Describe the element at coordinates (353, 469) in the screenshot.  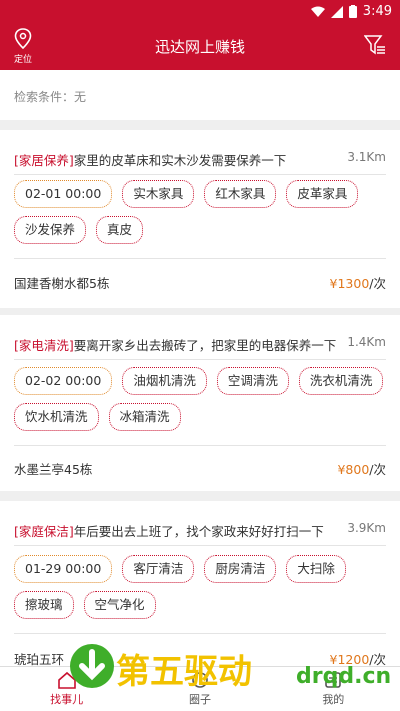
I see `price-amount: ¥800` at that location.